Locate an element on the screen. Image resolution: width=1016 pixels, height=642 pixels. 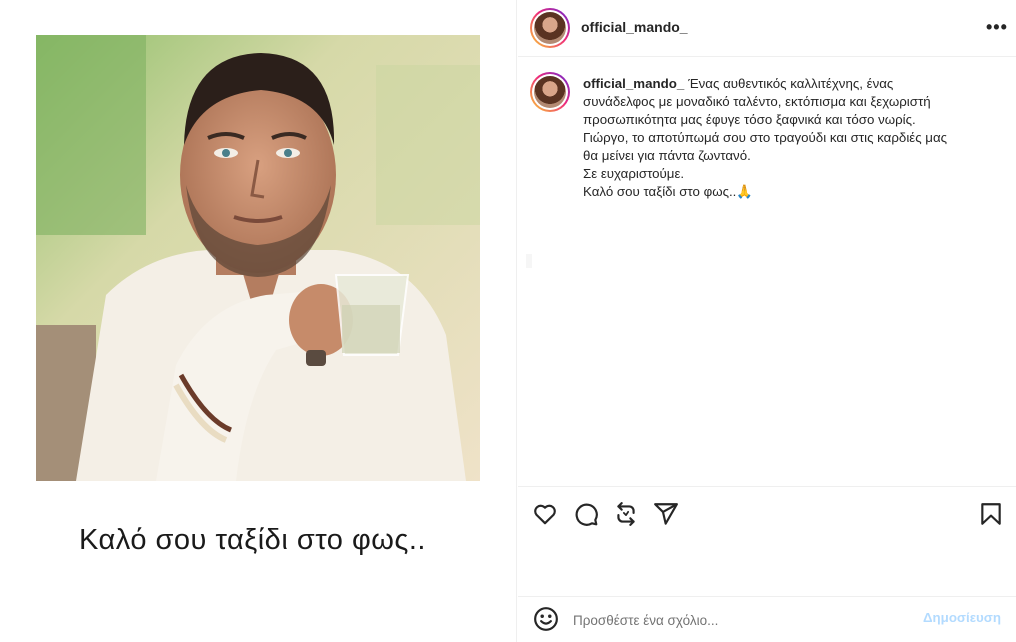
image-caption-text: Καλό σου ταξίδι στο φως.. is located at coordinates (252, 540).